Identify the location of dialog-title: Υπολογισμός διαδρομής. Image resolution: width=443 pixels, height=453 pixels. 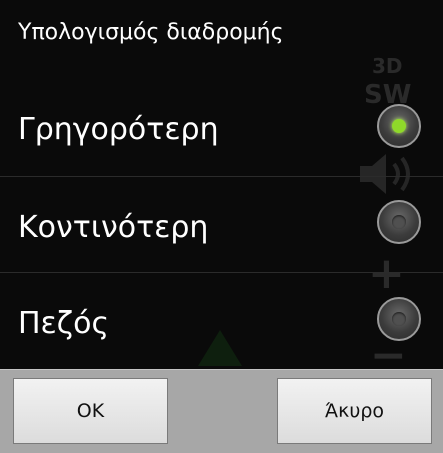
(151, 32).